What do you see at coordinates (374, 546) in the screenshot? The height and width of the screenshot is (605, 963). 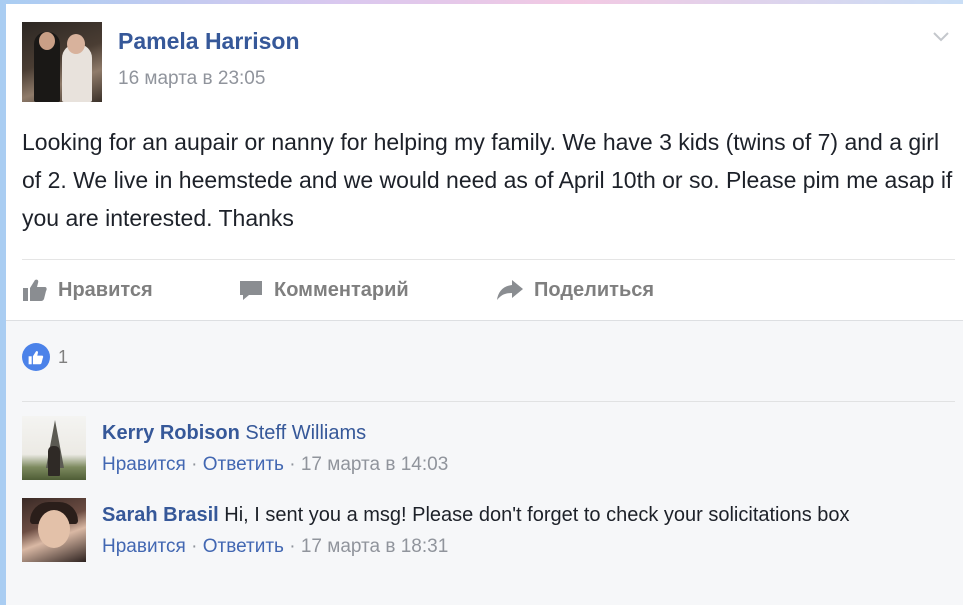 I see `comment-timestamp: 17 марта в 18:31` at bounding box center [374, 546].